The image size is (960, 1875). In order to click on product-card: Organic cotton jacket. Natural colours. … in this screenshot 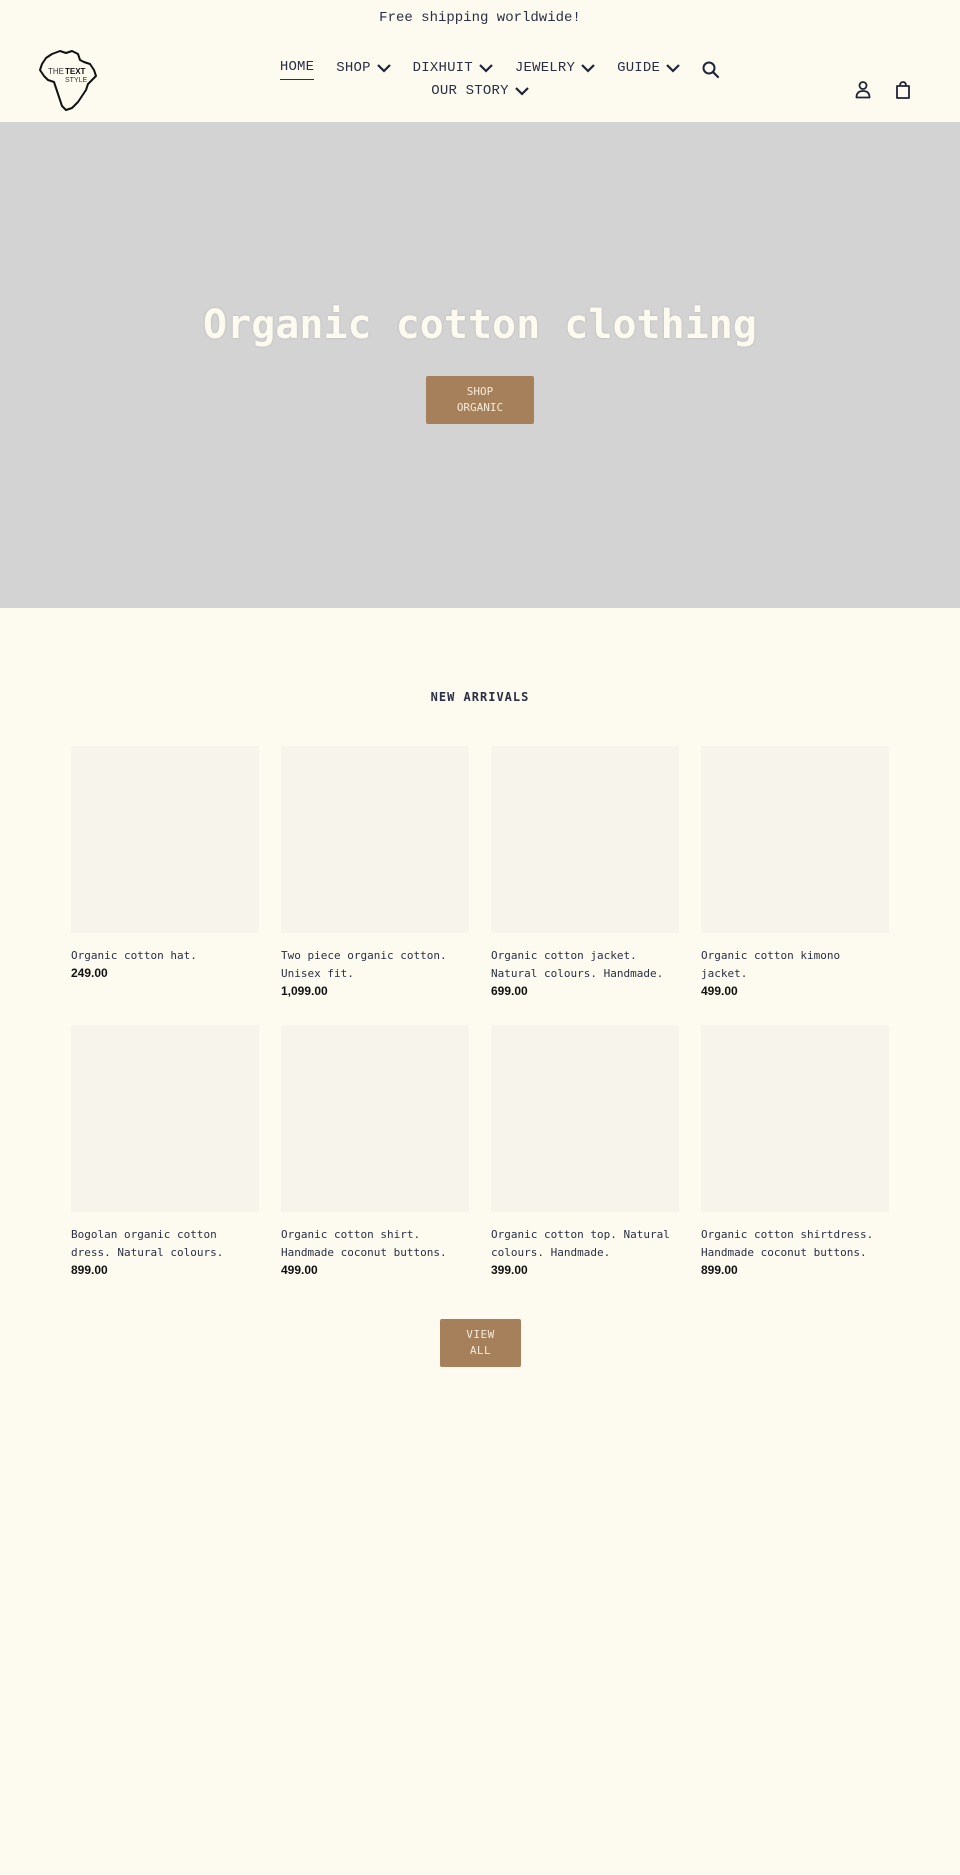, I will do `click(585, 885)`.